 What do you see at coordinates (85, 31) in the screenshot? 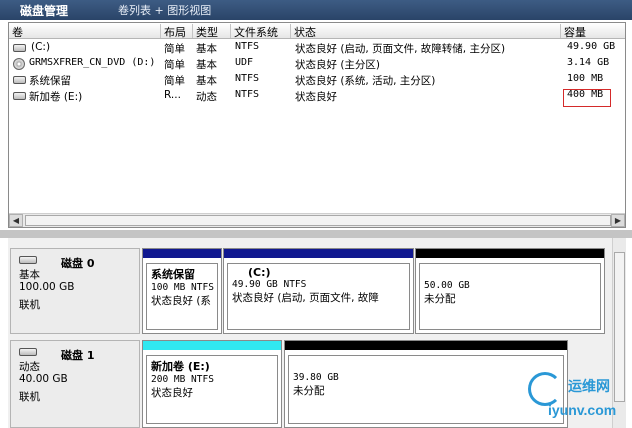
I see `column-header-volume: 卷` at bounding box center [85, 31].